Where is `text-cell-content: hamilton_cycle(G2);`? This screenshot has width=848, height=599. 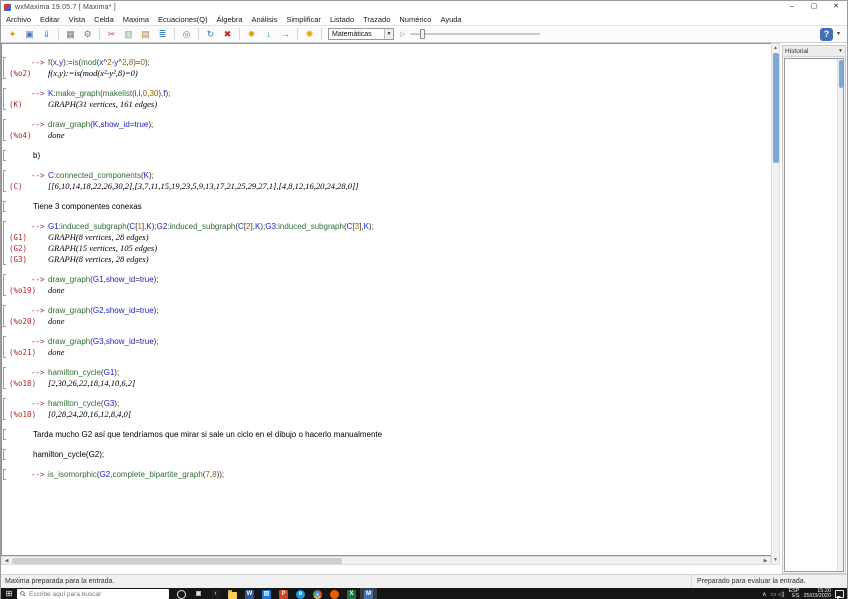
text-cell-content: hamilton_cycle(G2); is located at coordinates (402, 454).